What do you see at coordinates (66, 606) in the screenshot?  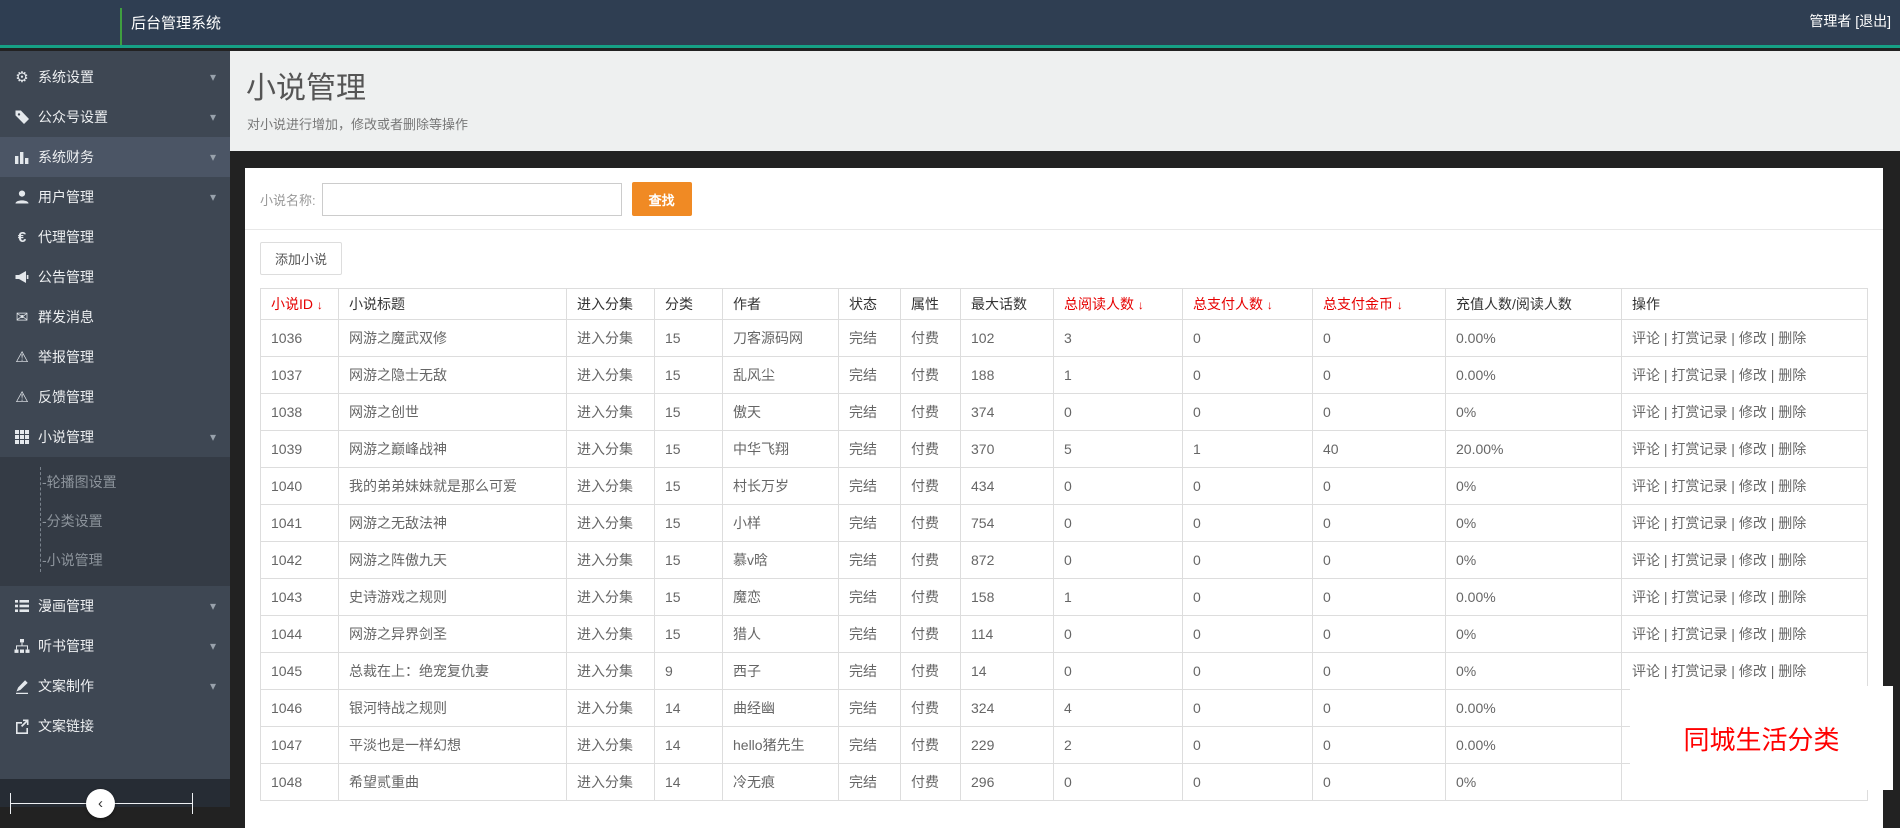 I see `sidebar-item-label: 漫画管理` at bounding box center [66, 606].